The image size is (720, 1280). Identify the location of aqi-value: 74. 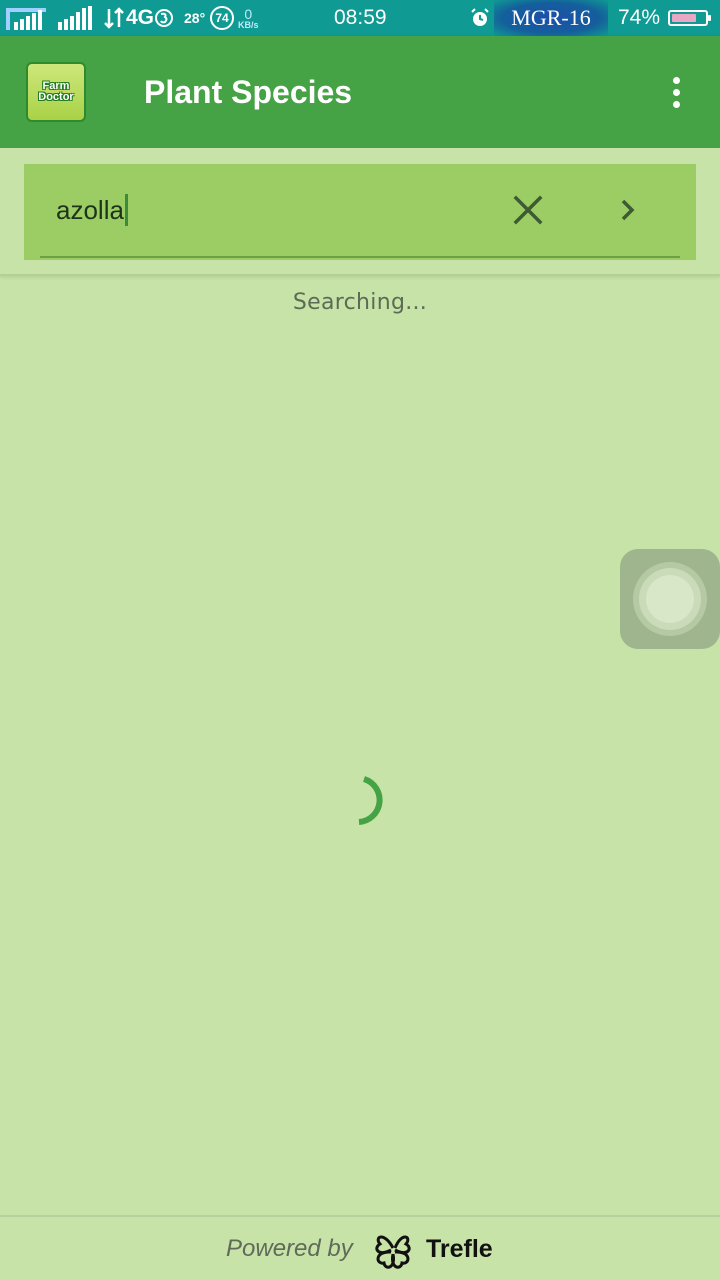
(222, 18).